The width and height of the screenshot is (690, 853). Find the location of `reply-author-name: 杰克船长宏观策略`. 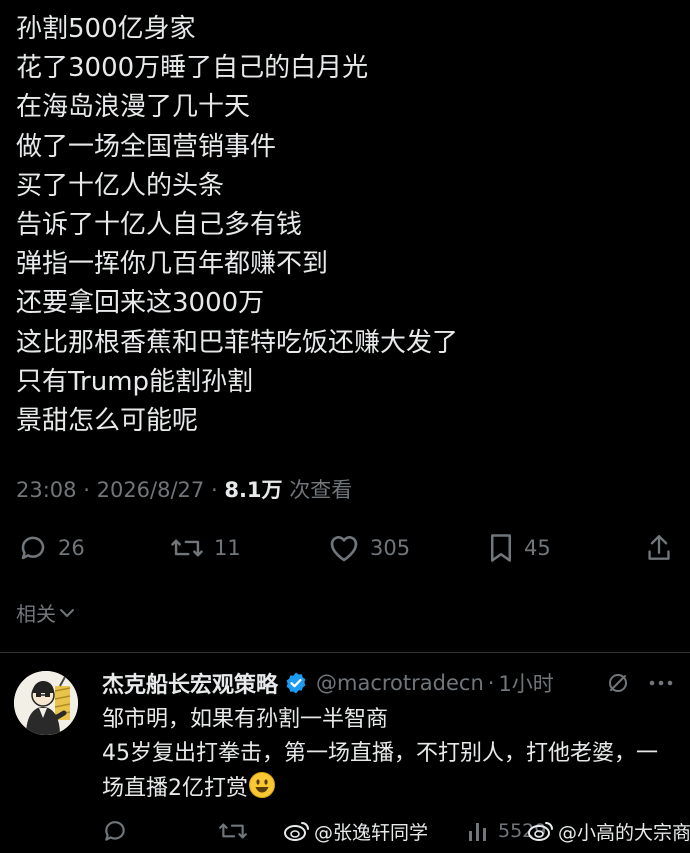

reply-author-name: 杰克船长宏观策略 is located at coordinates (190, 683).